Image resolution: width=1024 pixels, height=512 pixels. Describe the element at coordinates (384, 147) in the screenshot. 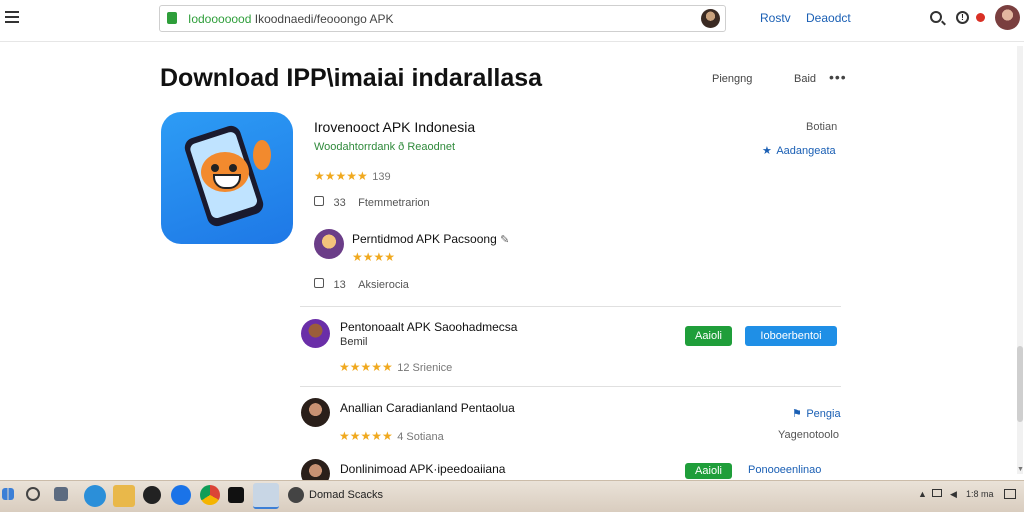

I see `app-subtitle: Woodahtorrdank ð Reaodnet` at that location.